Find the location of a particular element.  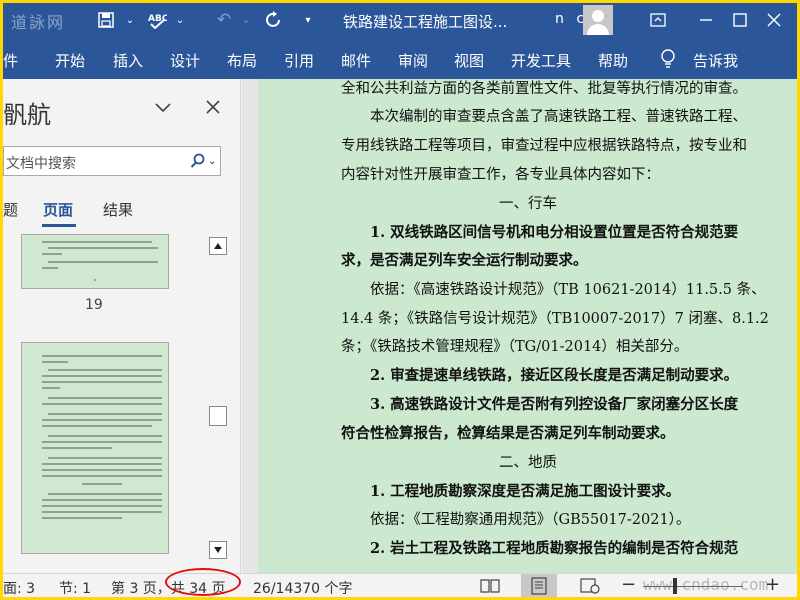

watermark-logo: 道詠网 is located at coordinates (38, 22).